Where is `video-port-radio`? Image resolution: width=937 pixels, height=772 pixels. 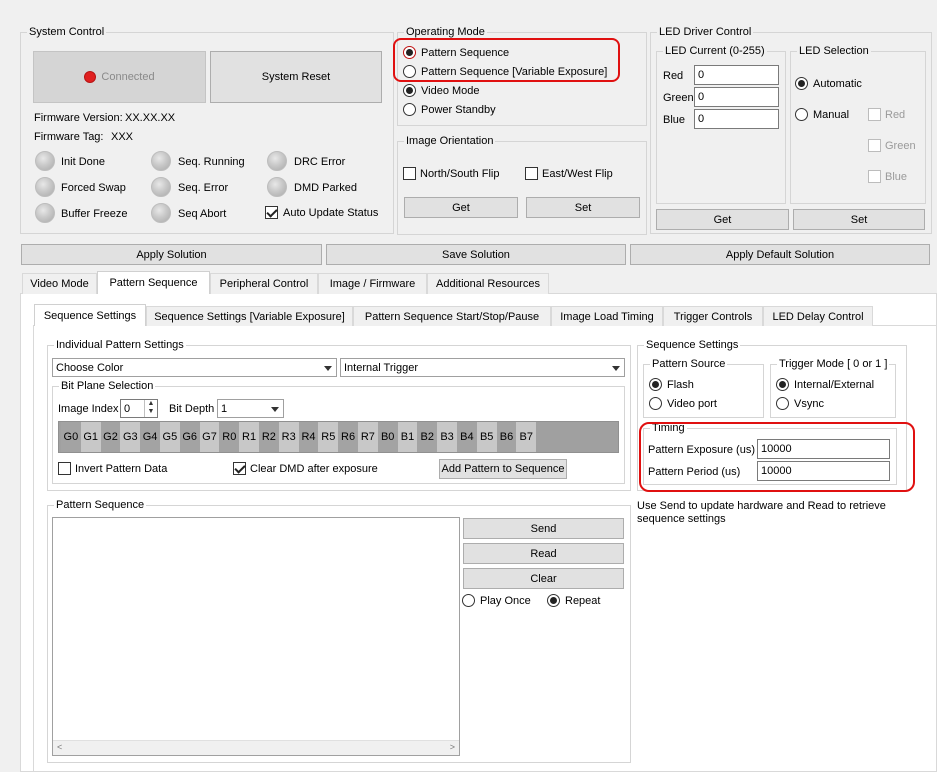 video-port-radio is located at coordinates (655, 403).